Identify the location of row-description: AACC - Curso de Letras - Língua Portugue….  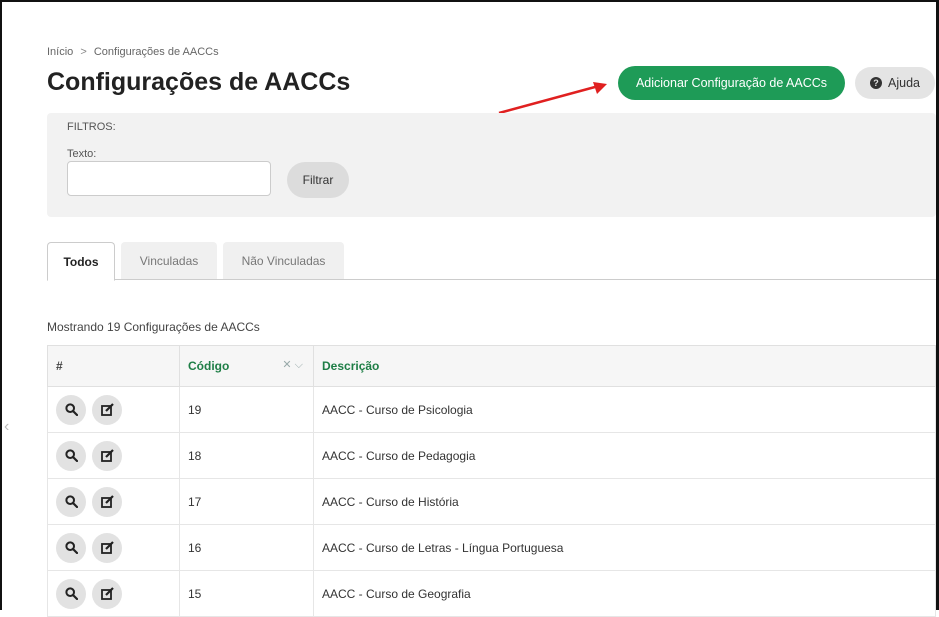
(624, 547).